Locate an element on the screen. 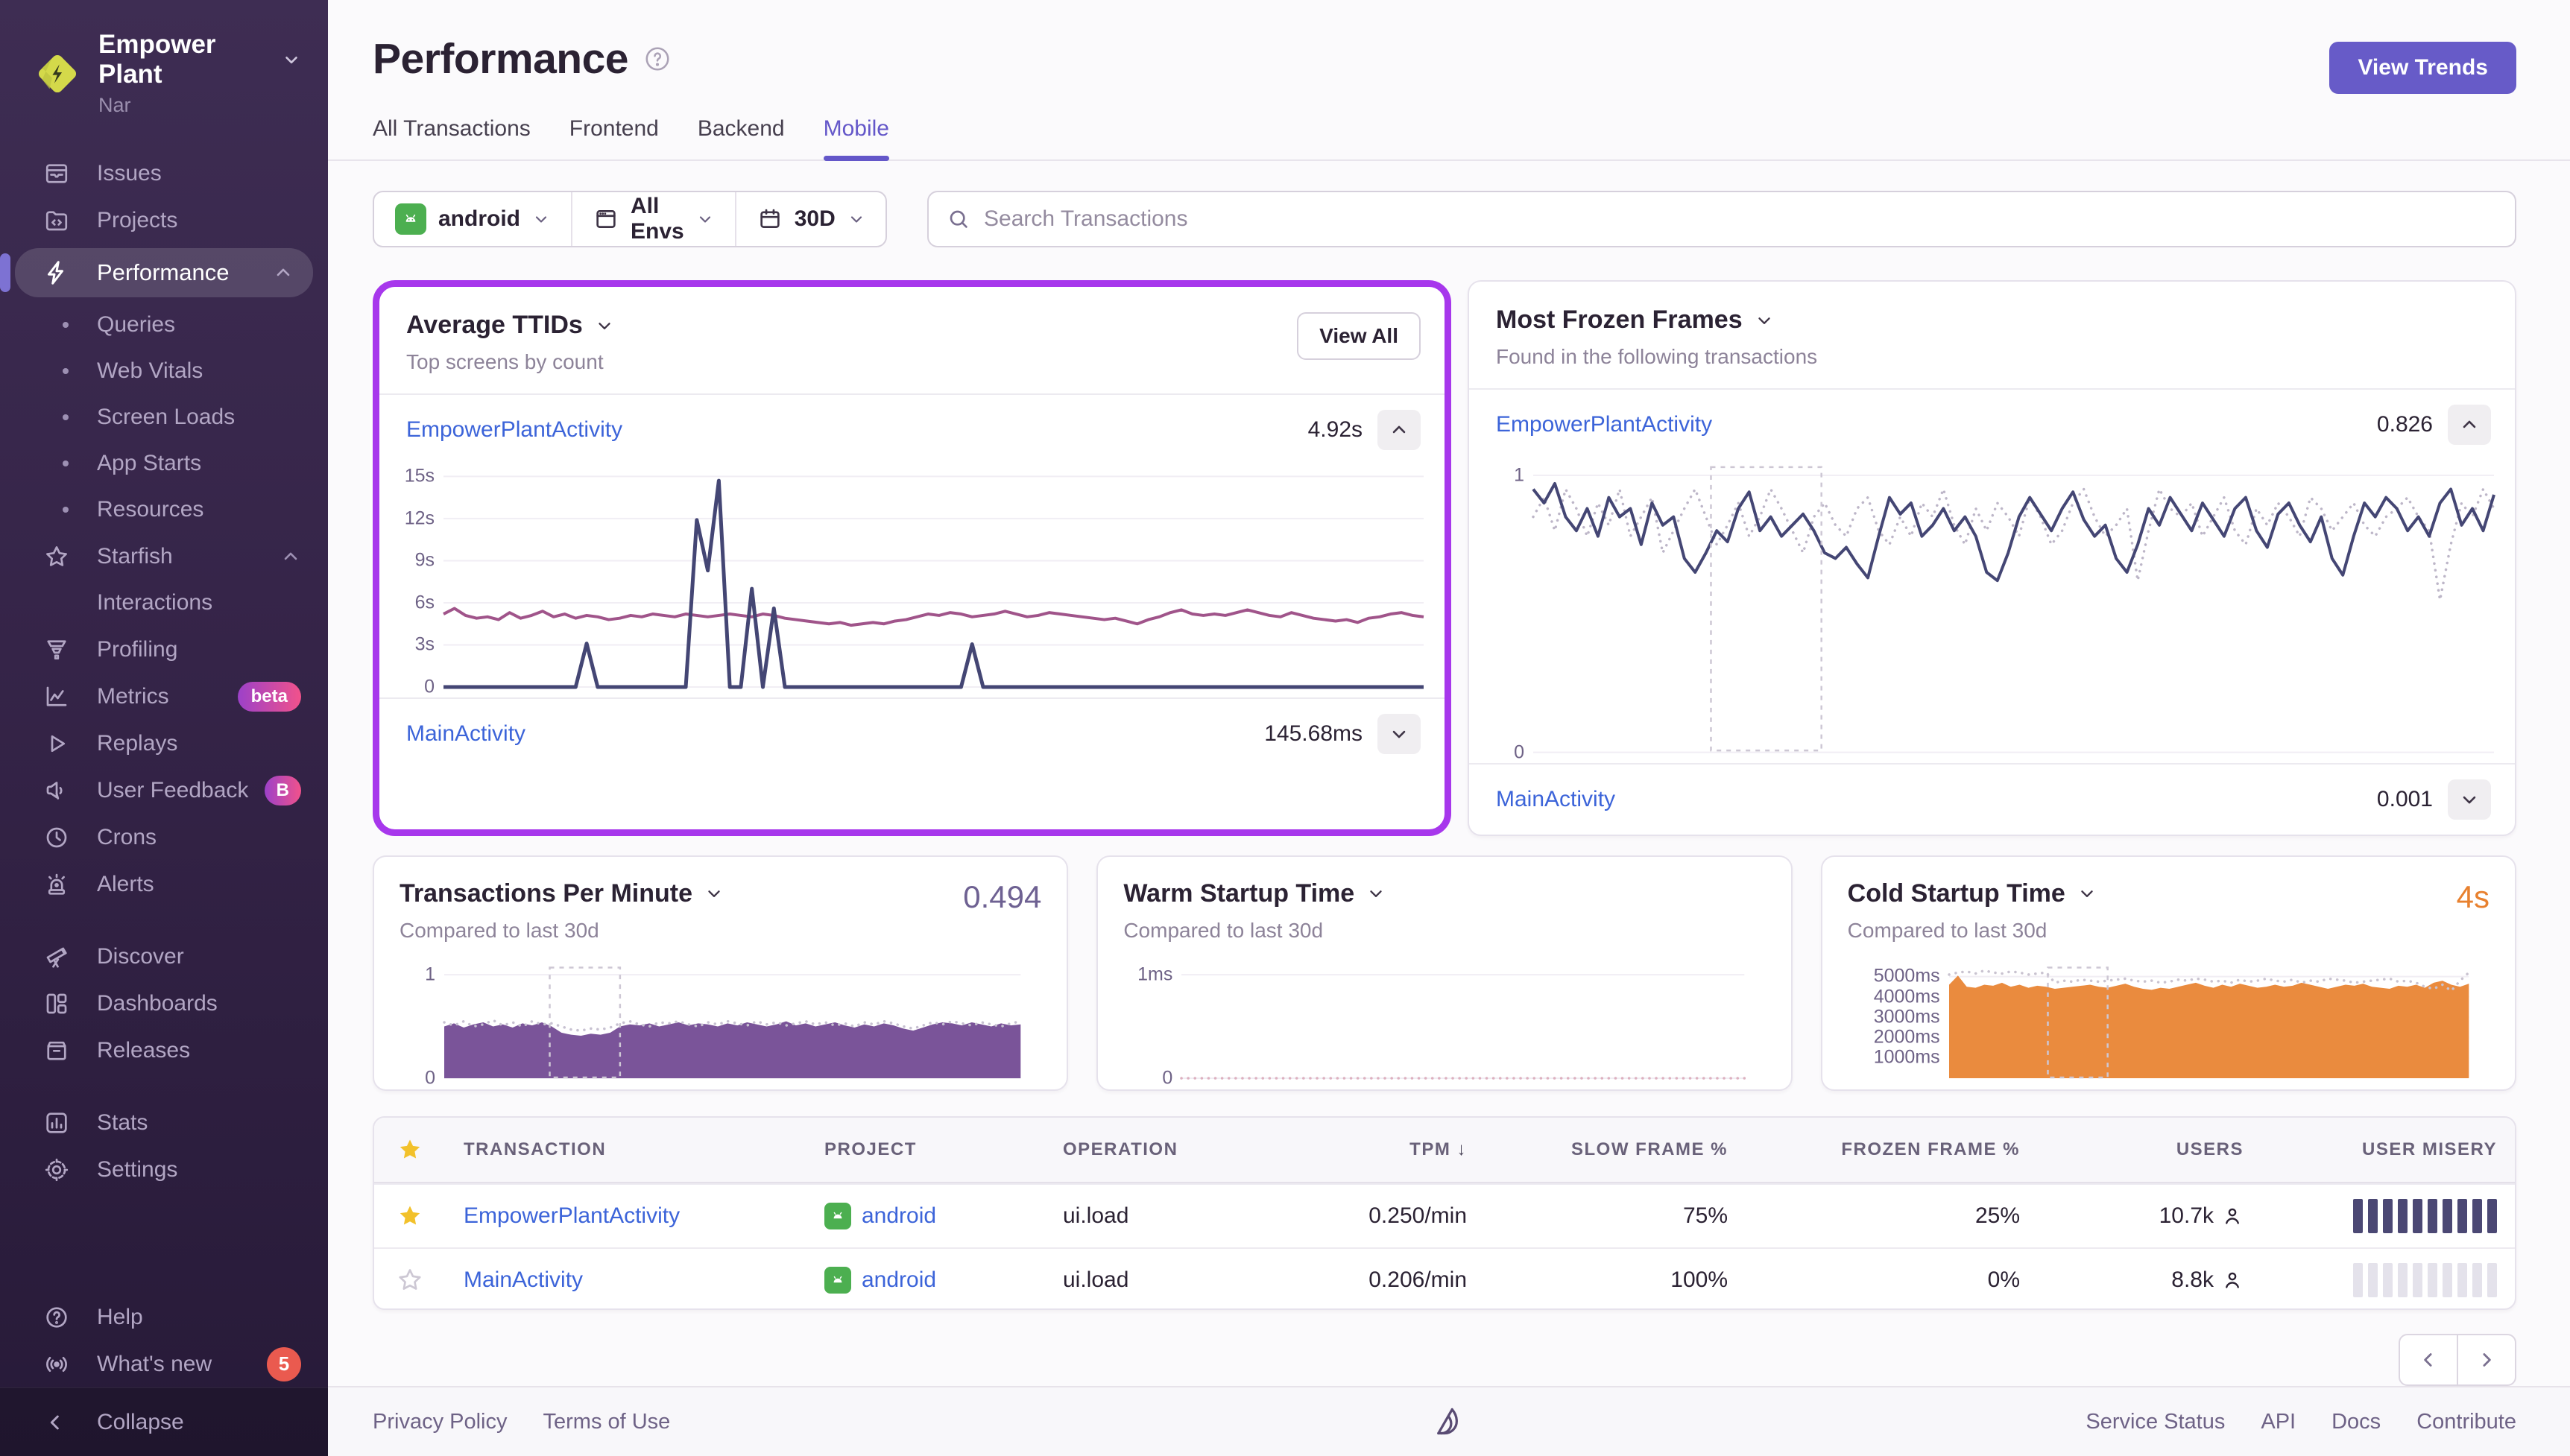 The image size is (2570, 1456). metrics-chart-icon is located at coordinates (59, 697).